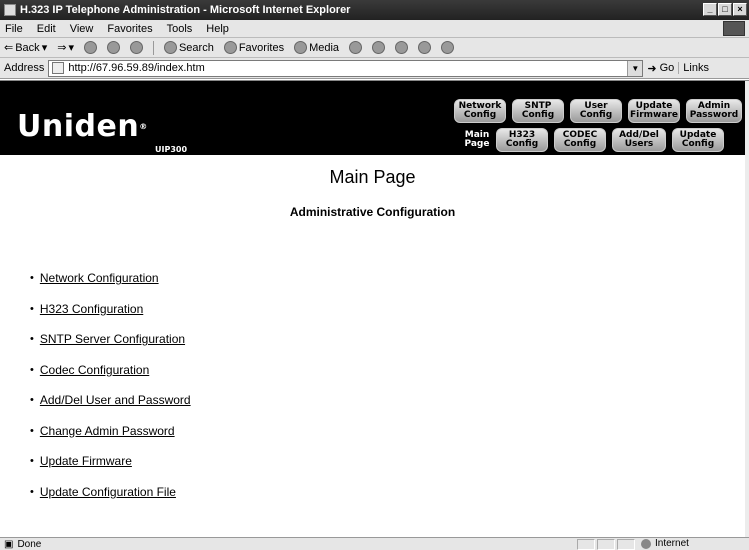 Image resolution: width=749 pixels, height=550 pixels. I want to click on favorites-label: Favorites, so click(261, 47).